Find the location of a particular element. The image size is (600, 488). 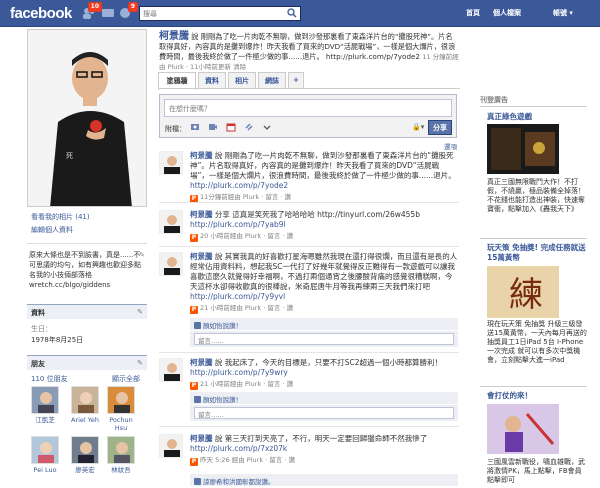

photo-attach-icon is located at coordinates (195, 127).